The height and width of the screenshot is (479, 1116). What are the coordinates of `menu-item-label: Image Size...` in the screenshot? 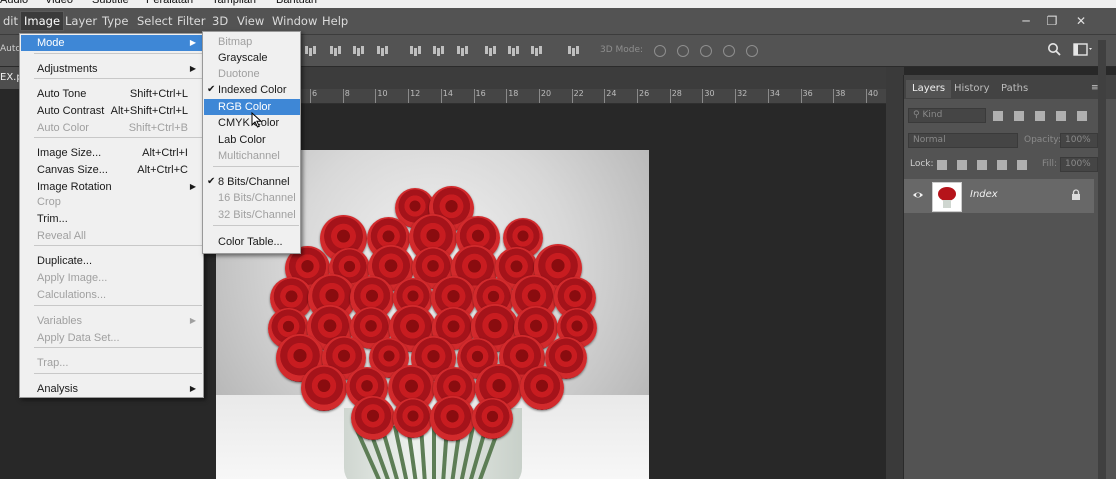 It's located at (69, 153).